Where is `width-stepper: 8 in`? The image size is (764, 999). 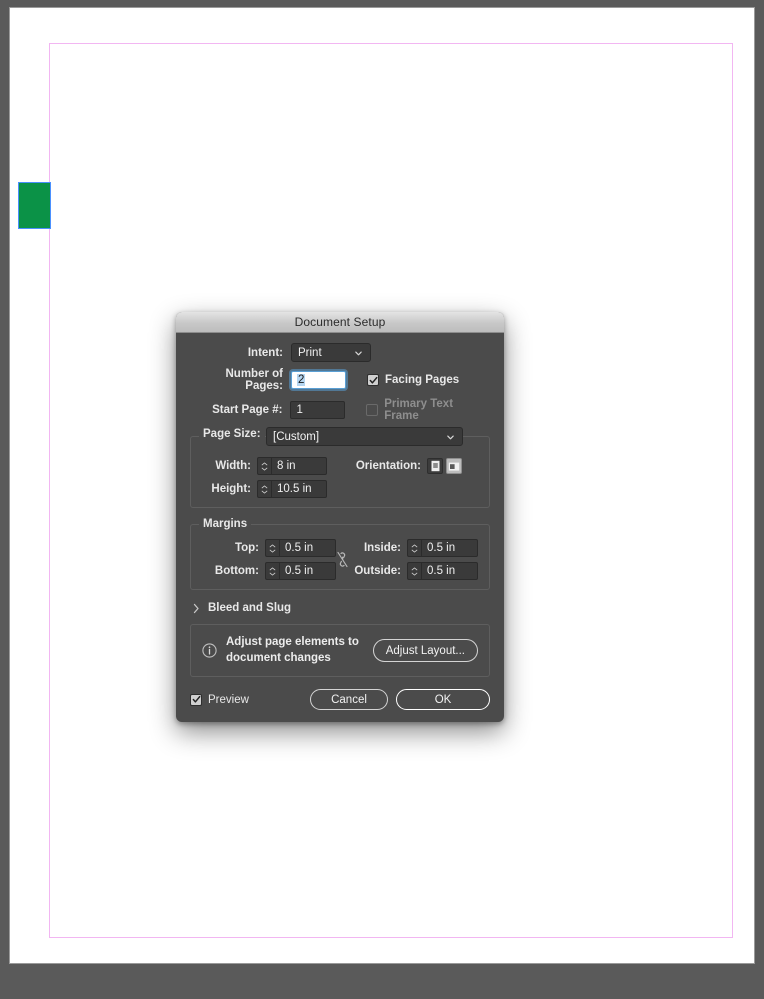 width-stepper: 8 in is located at coordinates (292, 466).